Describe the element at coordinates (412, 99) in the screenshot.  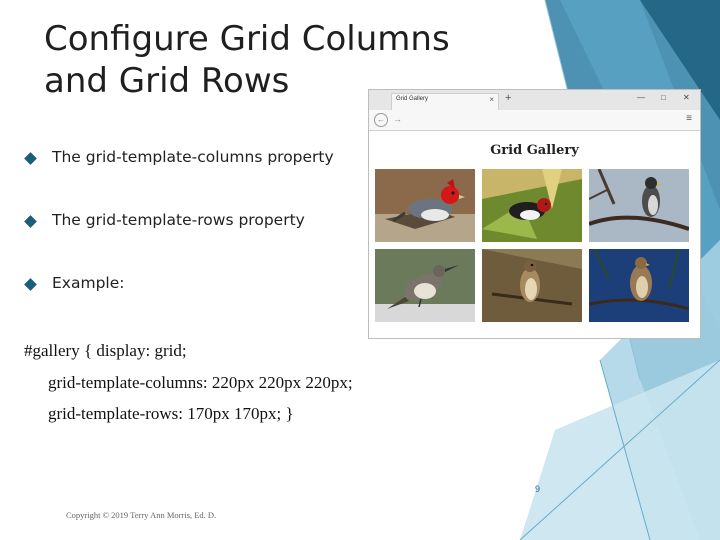
I see `tab-label: Grid Gallery` at that location.